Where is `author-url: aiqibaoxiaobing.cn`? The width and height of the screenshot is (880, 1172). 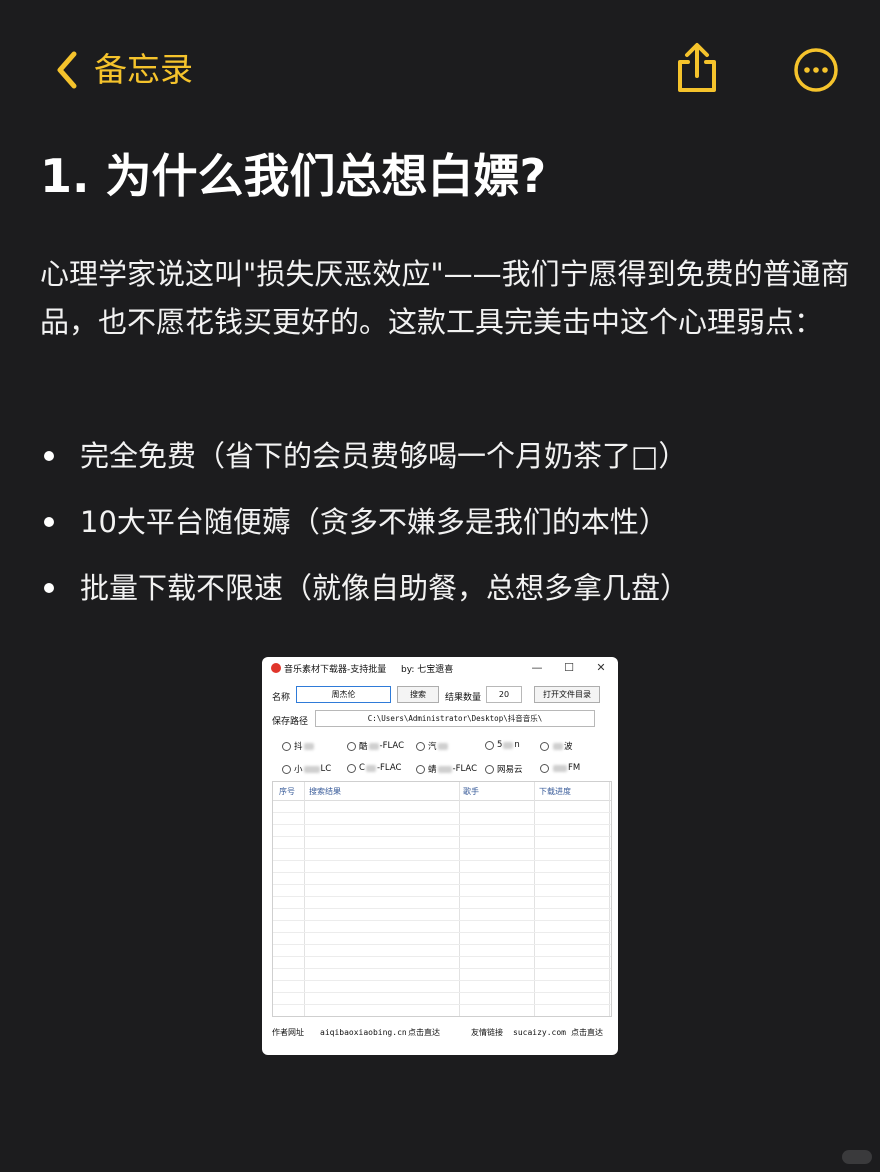
author-url: aiqibaoxiaobing.cn is located at coordinates (363, 1032).